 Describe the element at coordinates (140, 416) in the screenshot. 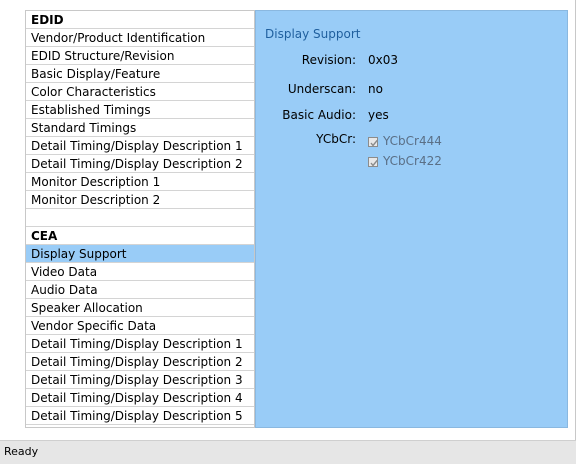

I see `tree-item-cea-detail-timing-5: Detail Timing/Display Description 5` at that location.